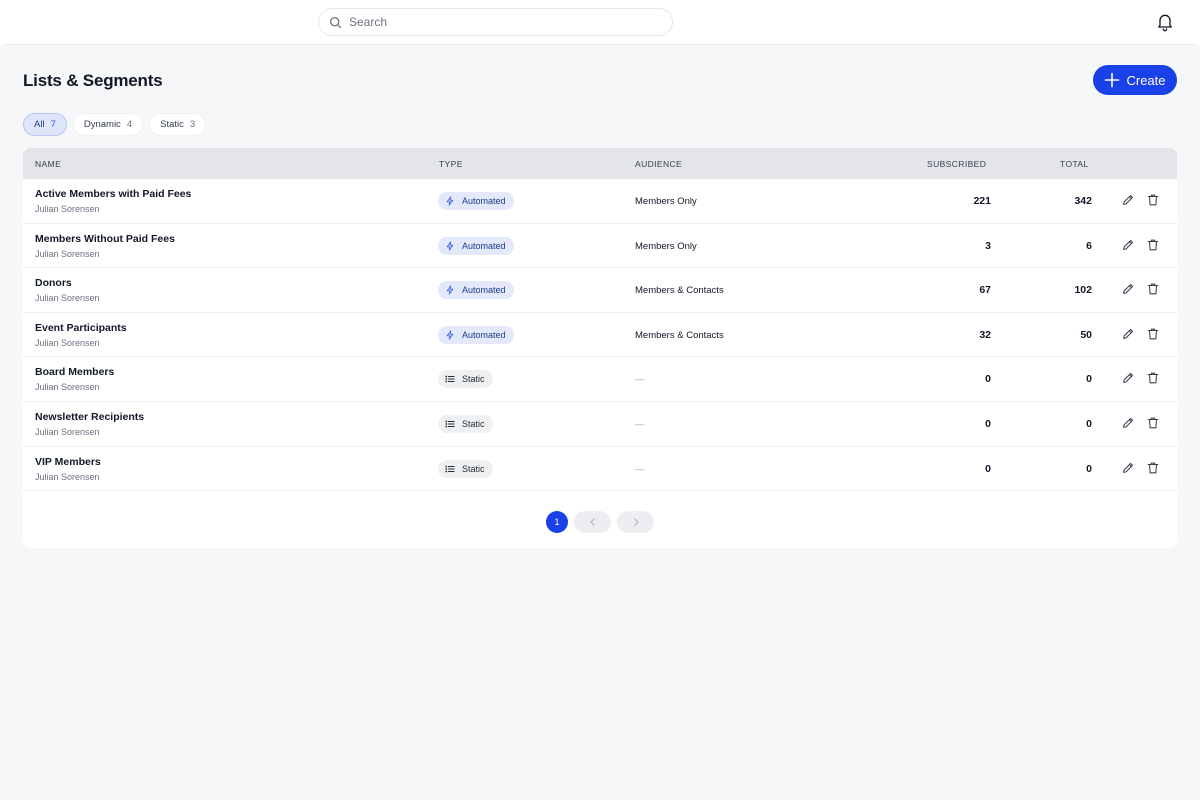 Image resolution: width=1200 pixels, height=800 pixels. Describe the element at coordinates (1086, 334) in the screenshot. I see `total-count: 50` at that location.